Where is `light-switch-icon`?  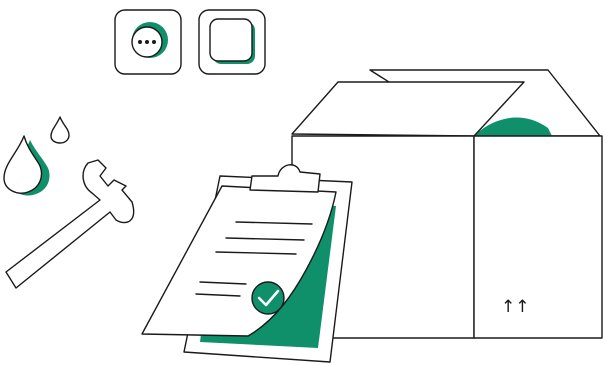 light-switch-icon is located at coordinates (232, 42).